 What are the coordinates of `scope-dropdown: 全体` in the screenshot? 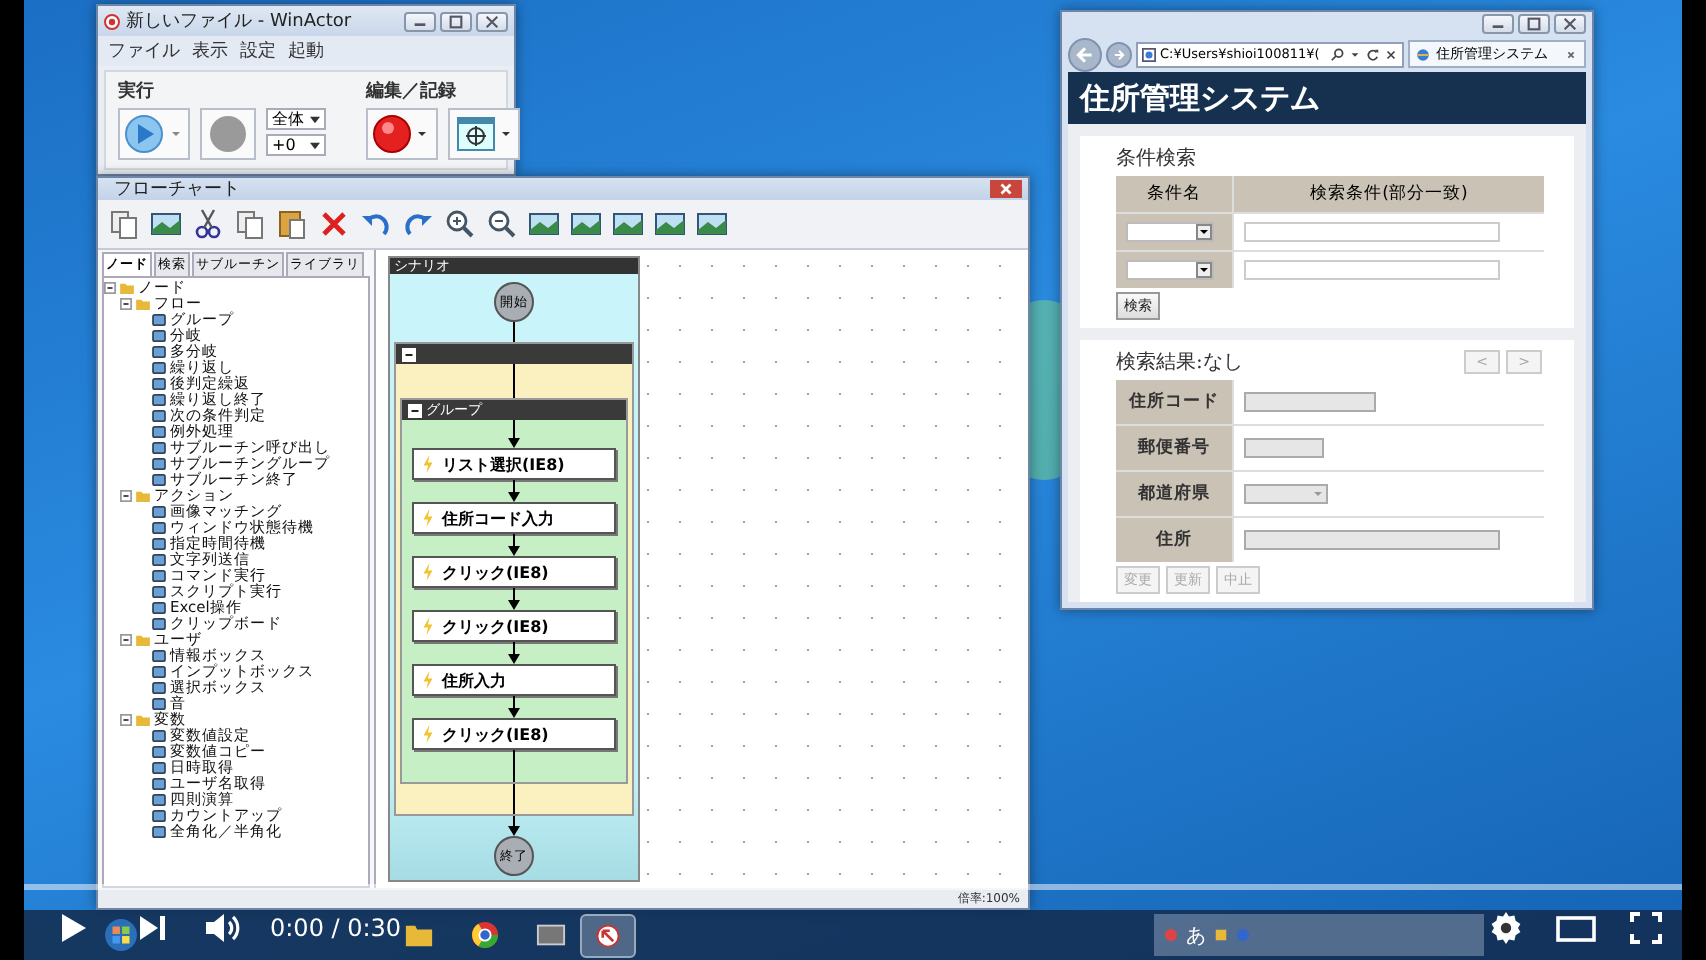 It's located at (296, 119).